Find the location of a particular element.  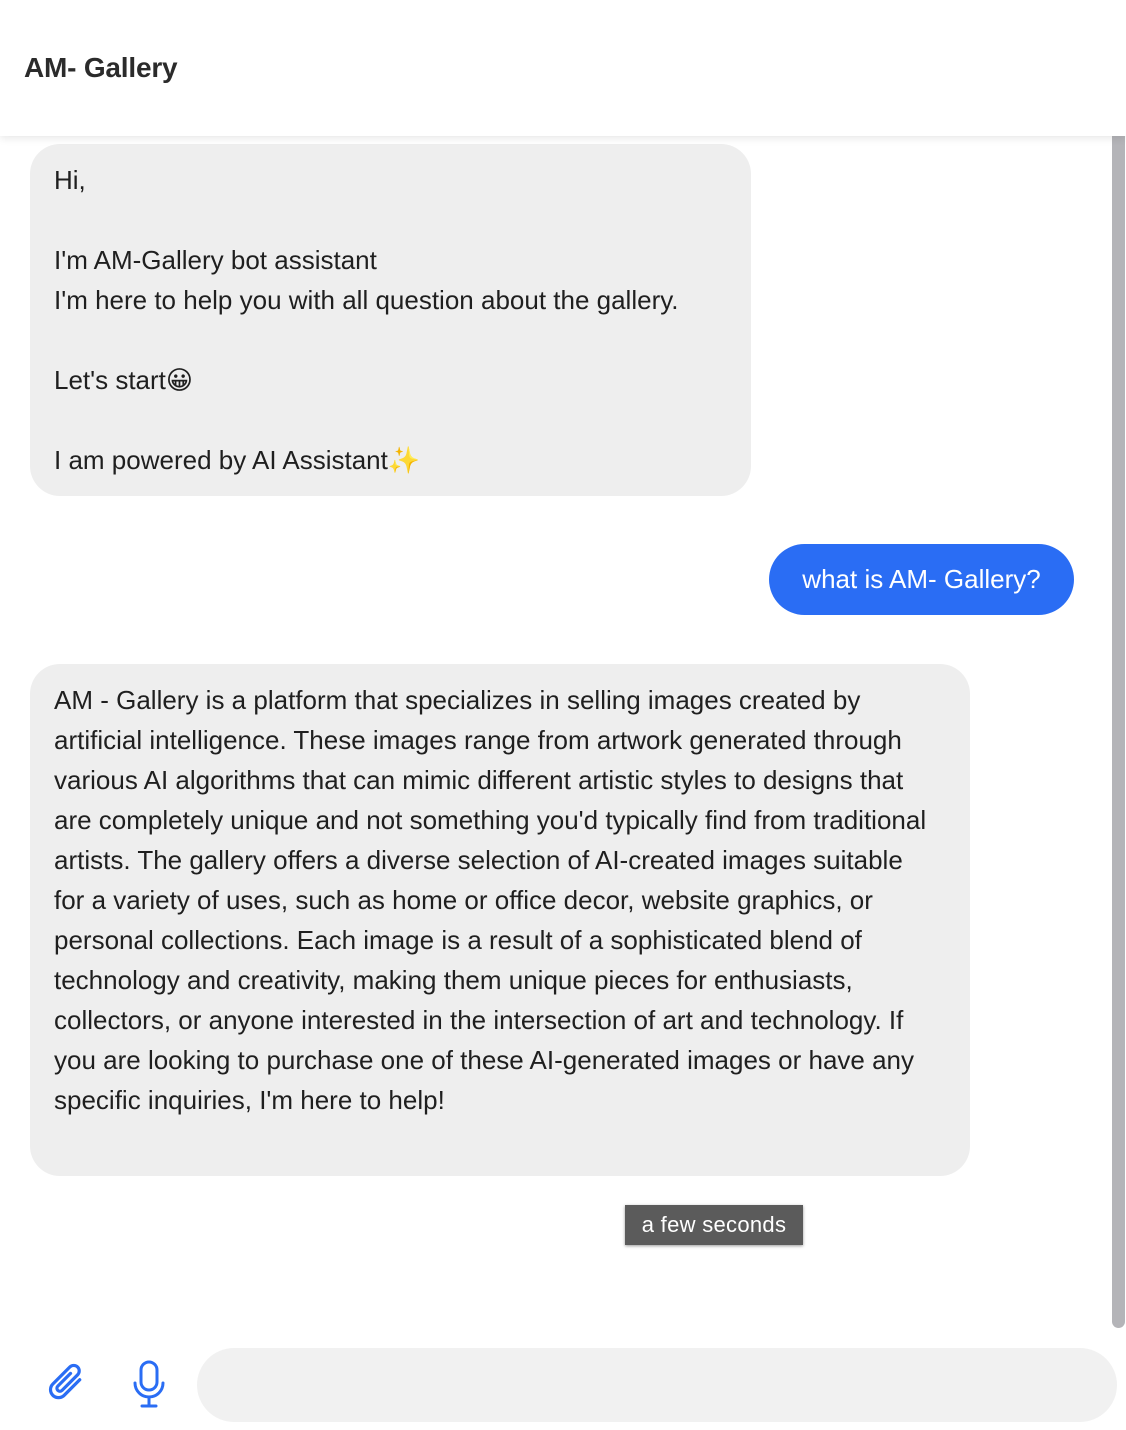

welcome-line: I am powered by AI Assistant✨ is located at coordinates (237, 460).